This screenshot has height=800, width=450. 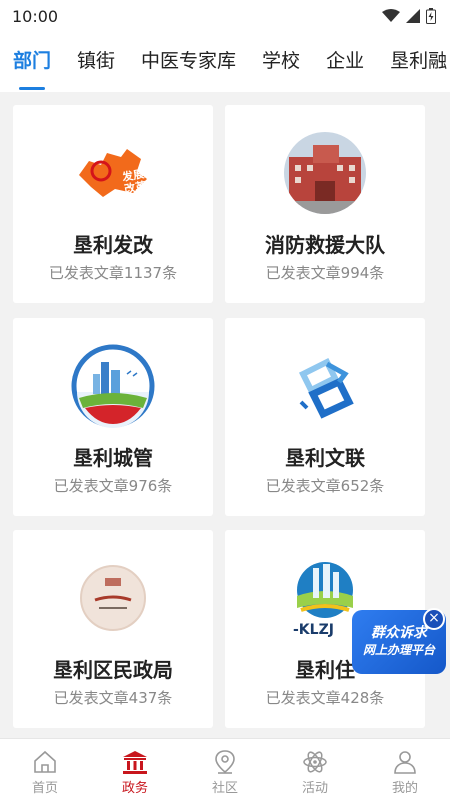 What do you see at coordinates (224, 788) in the screenshot?
I see `nav-label: 社区` at bounding box center [224, 788].